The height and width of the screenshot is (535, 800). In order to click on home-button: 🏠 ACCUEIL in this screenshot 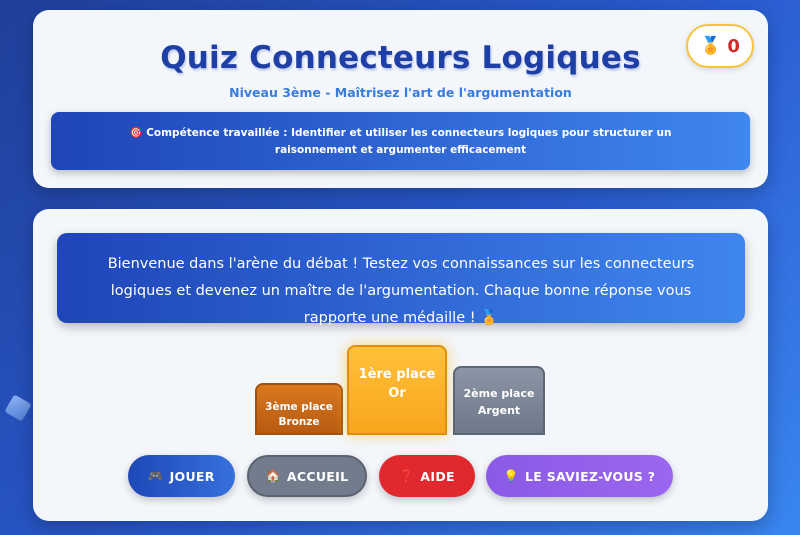, I will do `click(307, 476)`.